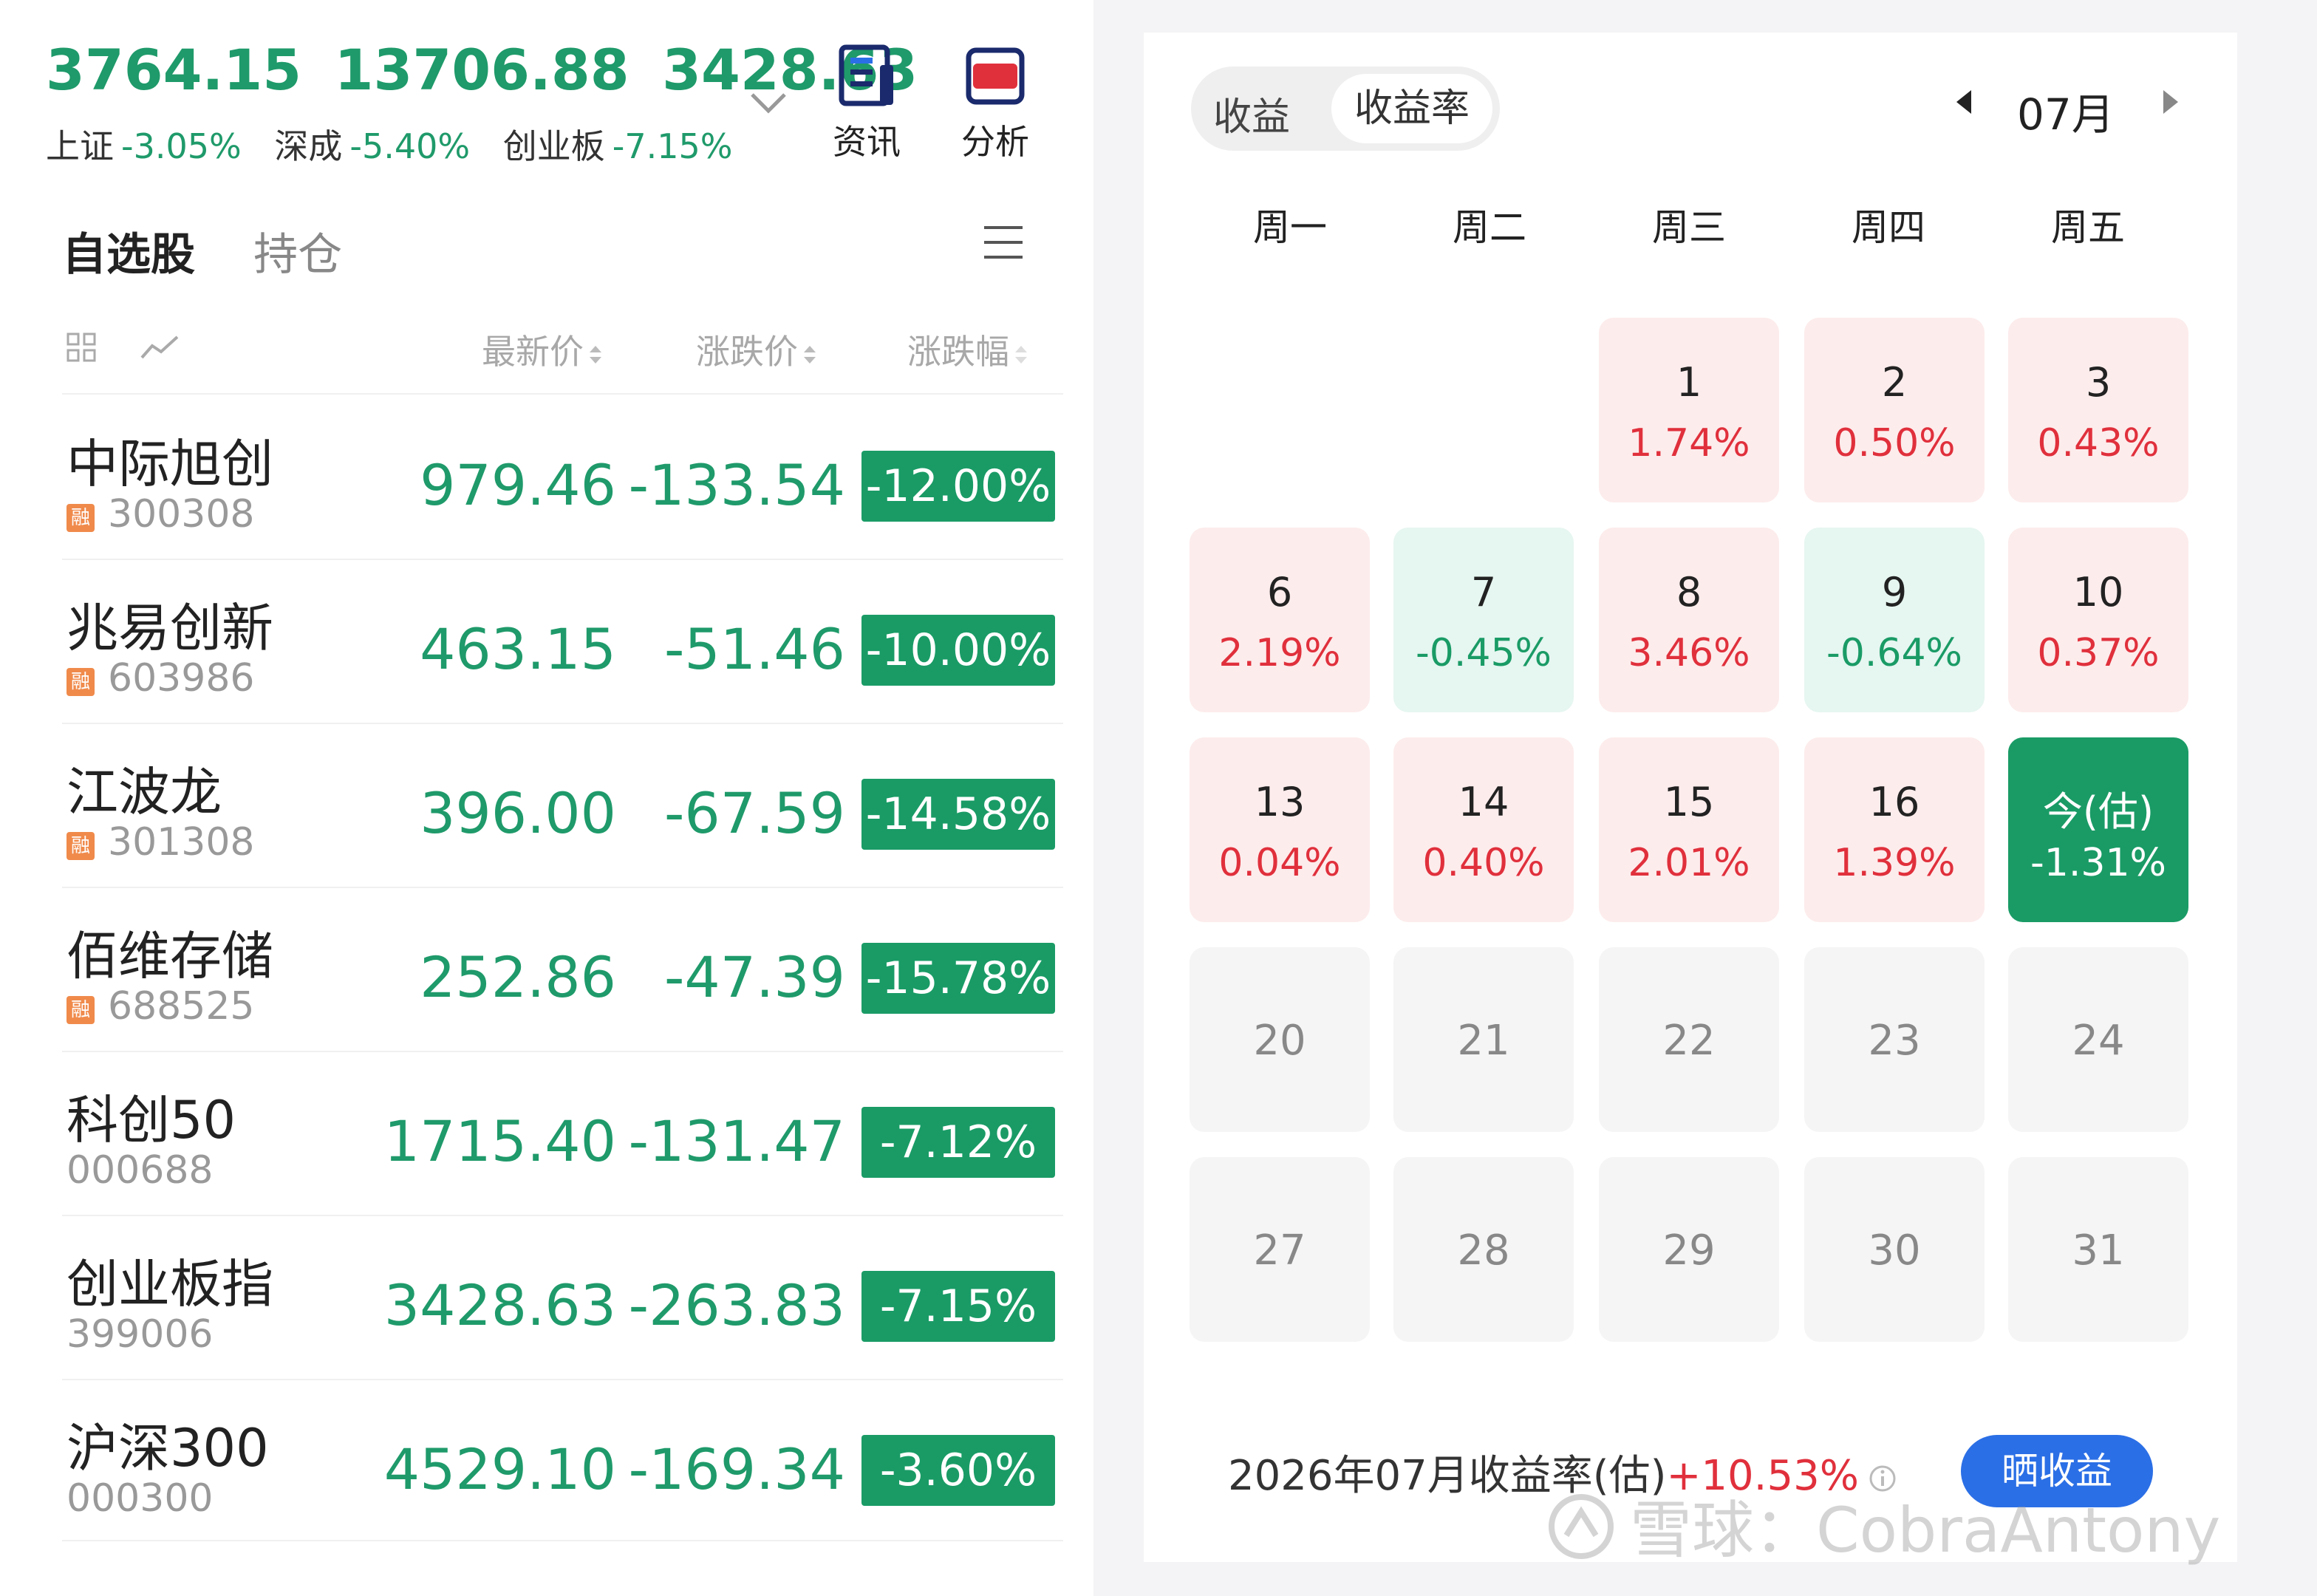 Image resolution: width=2317 pixels, height=1596 pixels. I want to click on segment-return-rate: 收益率, so click(1411, 108).